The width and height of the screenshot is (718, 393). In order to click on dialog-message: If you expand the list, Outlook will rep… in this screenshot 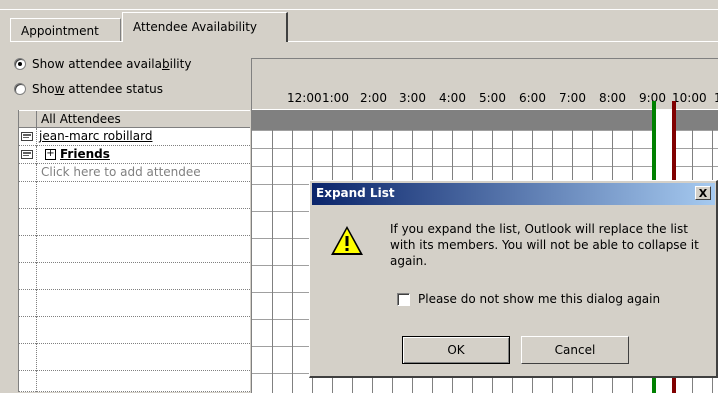, I will do `click(544, 245)`.